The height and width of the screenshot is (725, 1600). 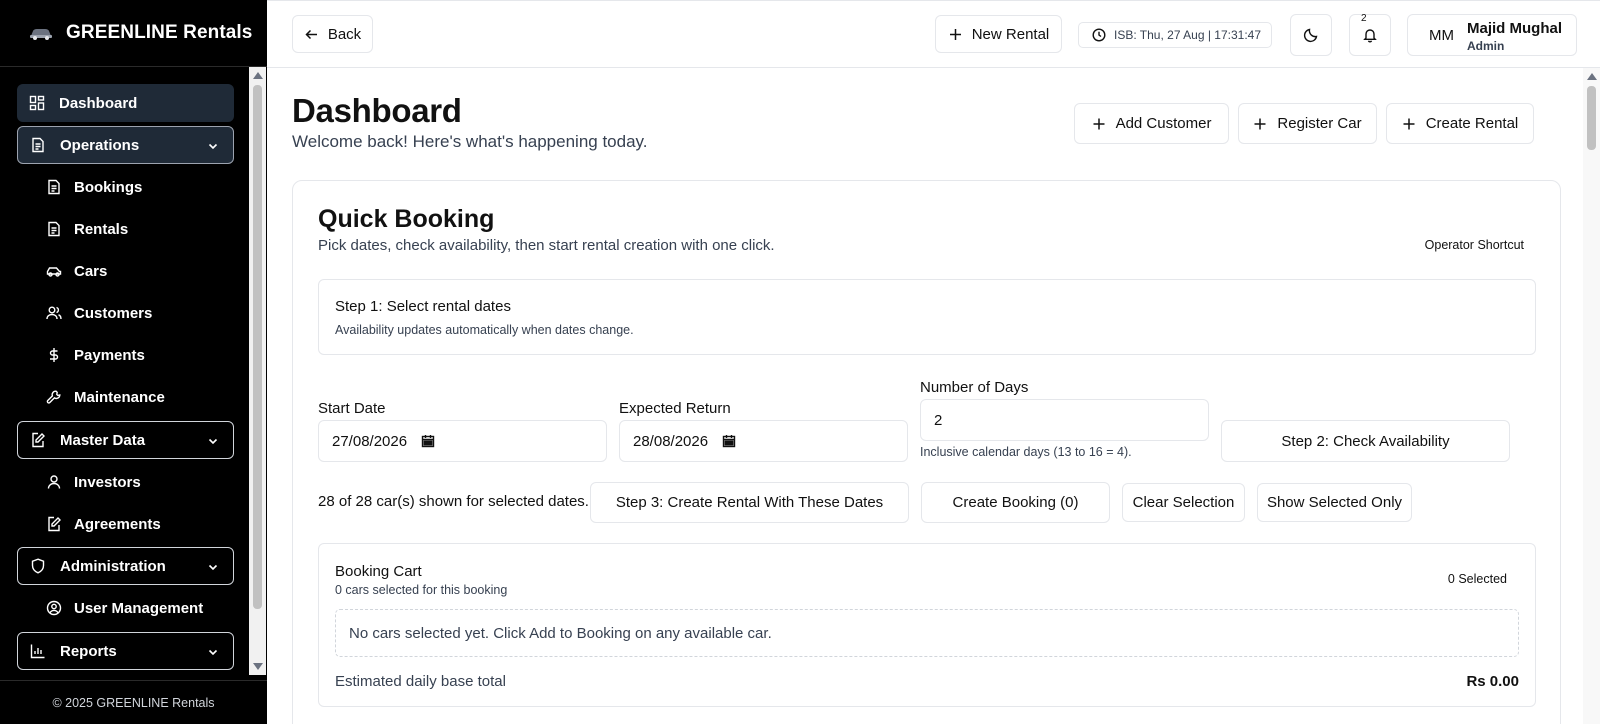 What do you see at coordinates (54, 355) in the screenshot?
I see `dollar-icon` at bounding box center [54, 355].